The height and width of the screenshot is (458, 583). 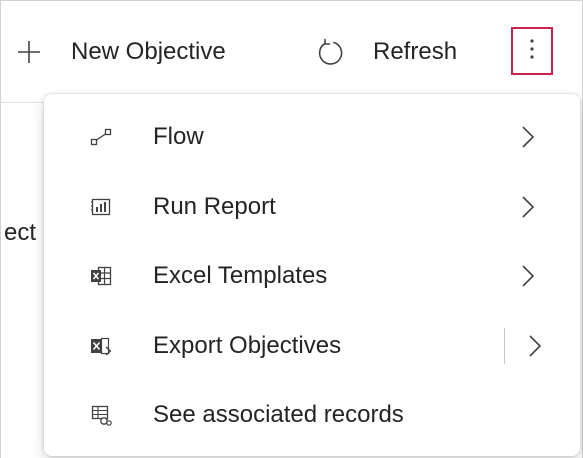 I want to click on menu-item-label: Excel Templates, so click(x=240, y=275).